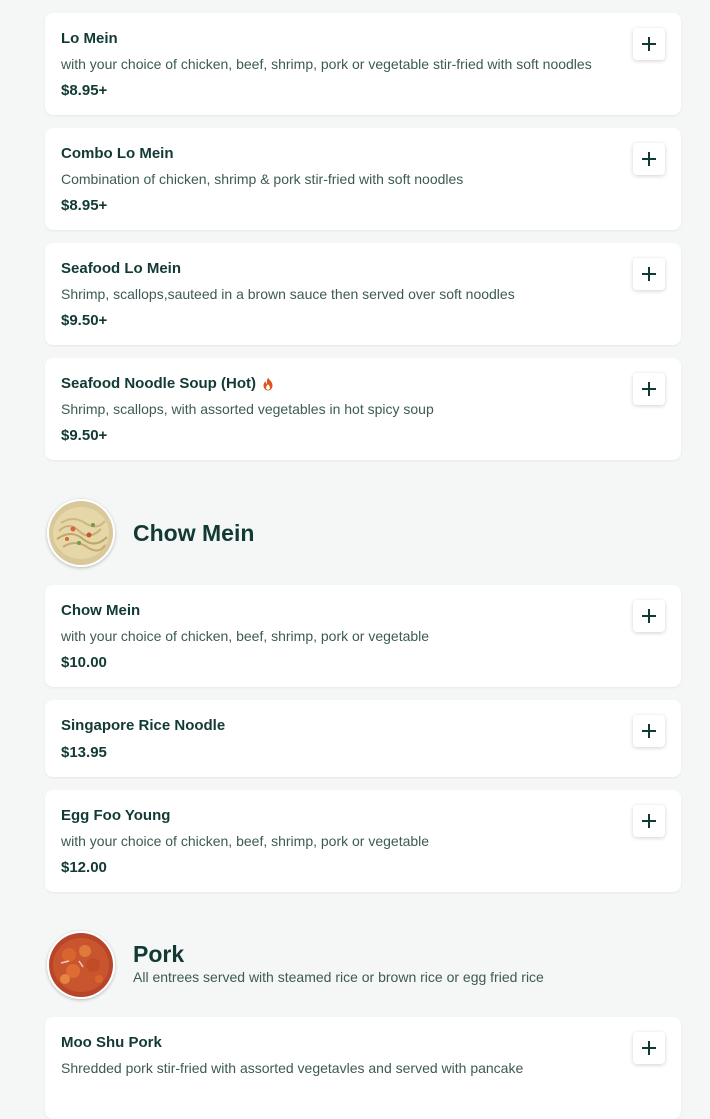  Describe the element at coordinates (111, 1042) in the screenshot. I see `item-name: Moo Shu Pork` at that location.